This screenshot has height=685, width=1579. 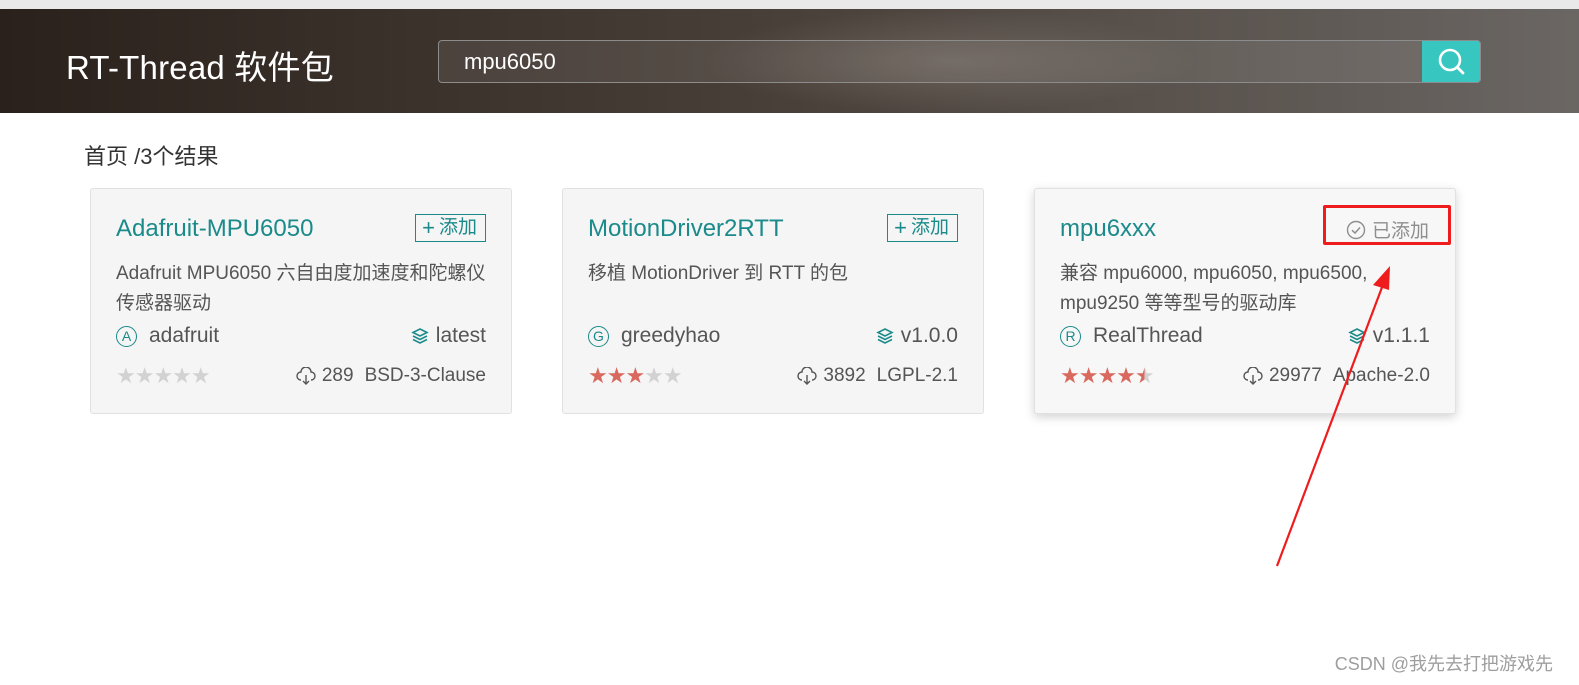 What do you see at coordinates (1381, 375) in the screenshot?
I see `license-label: Apache-2.0` at bounding box center [1381, 375].